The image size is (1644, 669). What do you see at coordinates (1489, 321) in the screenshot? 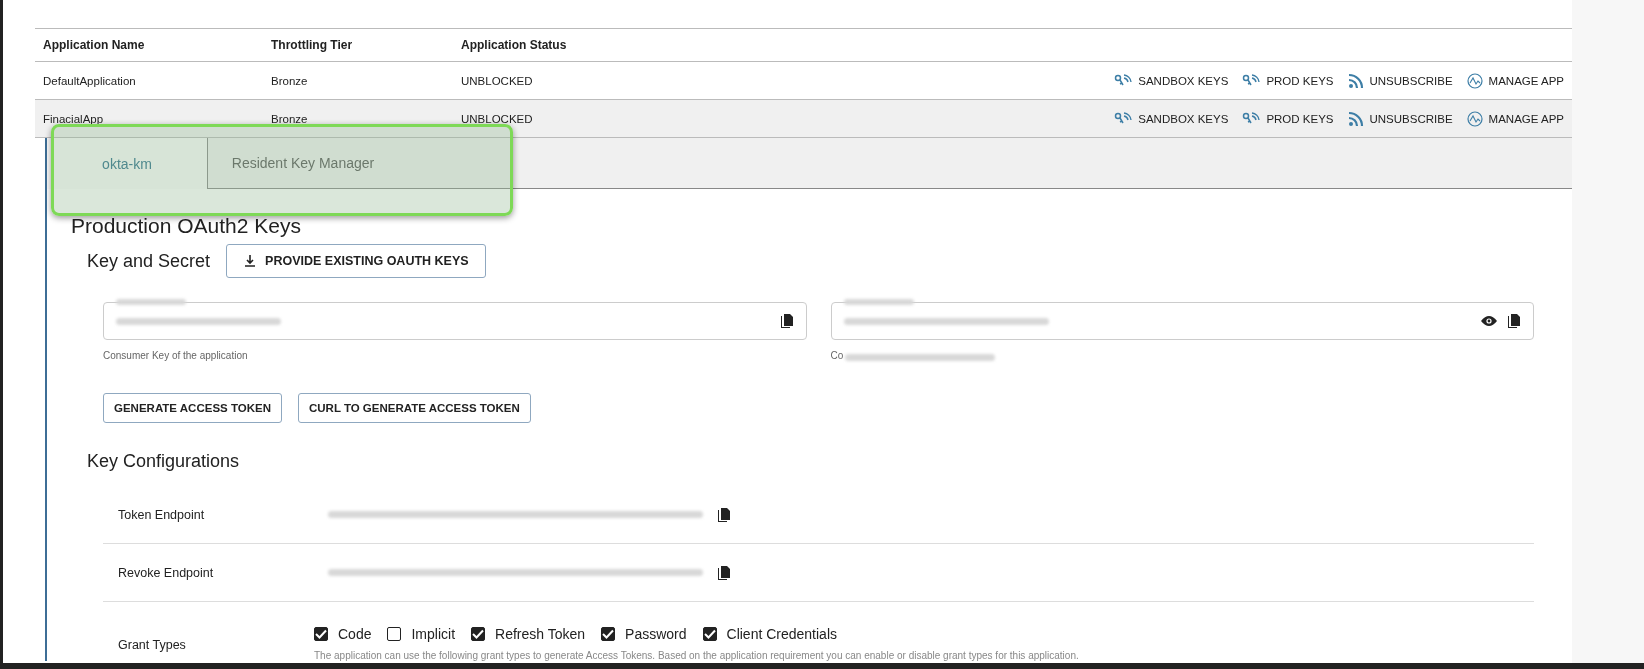
I see `eye-icon` at bounding box center [1489, 321].